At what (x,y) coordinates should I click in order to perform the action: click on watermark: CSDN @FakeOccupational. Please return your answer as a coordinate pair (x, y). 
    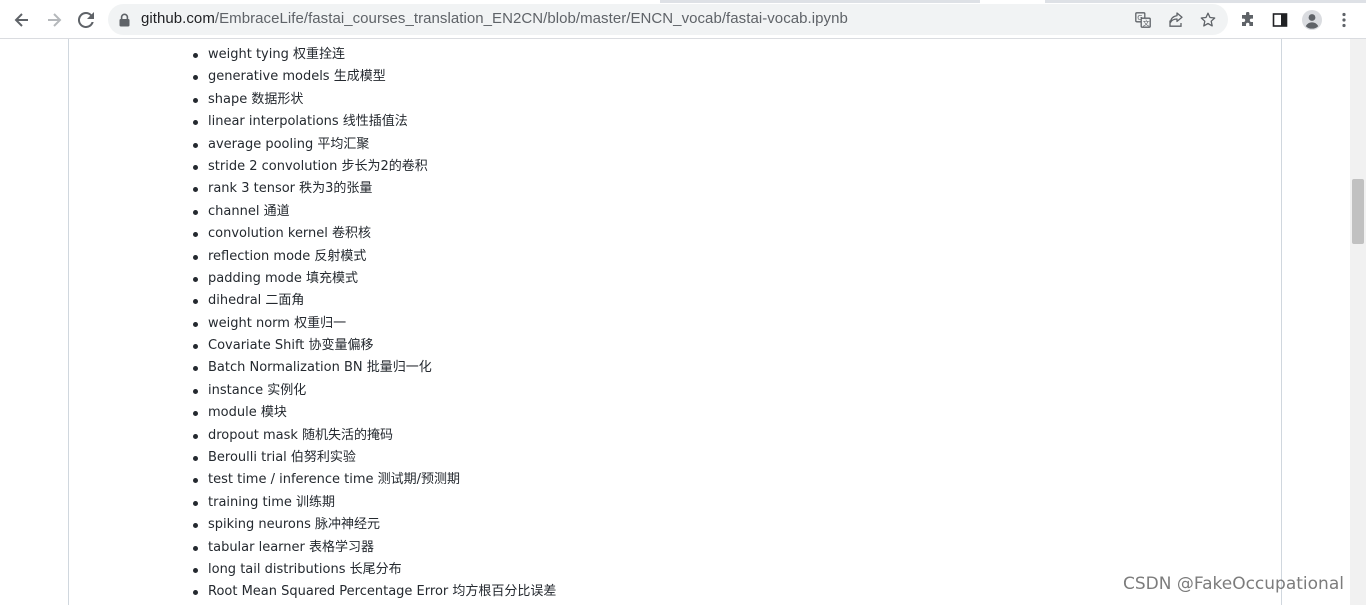
    Looking at the image, I should click on (1233, 584).